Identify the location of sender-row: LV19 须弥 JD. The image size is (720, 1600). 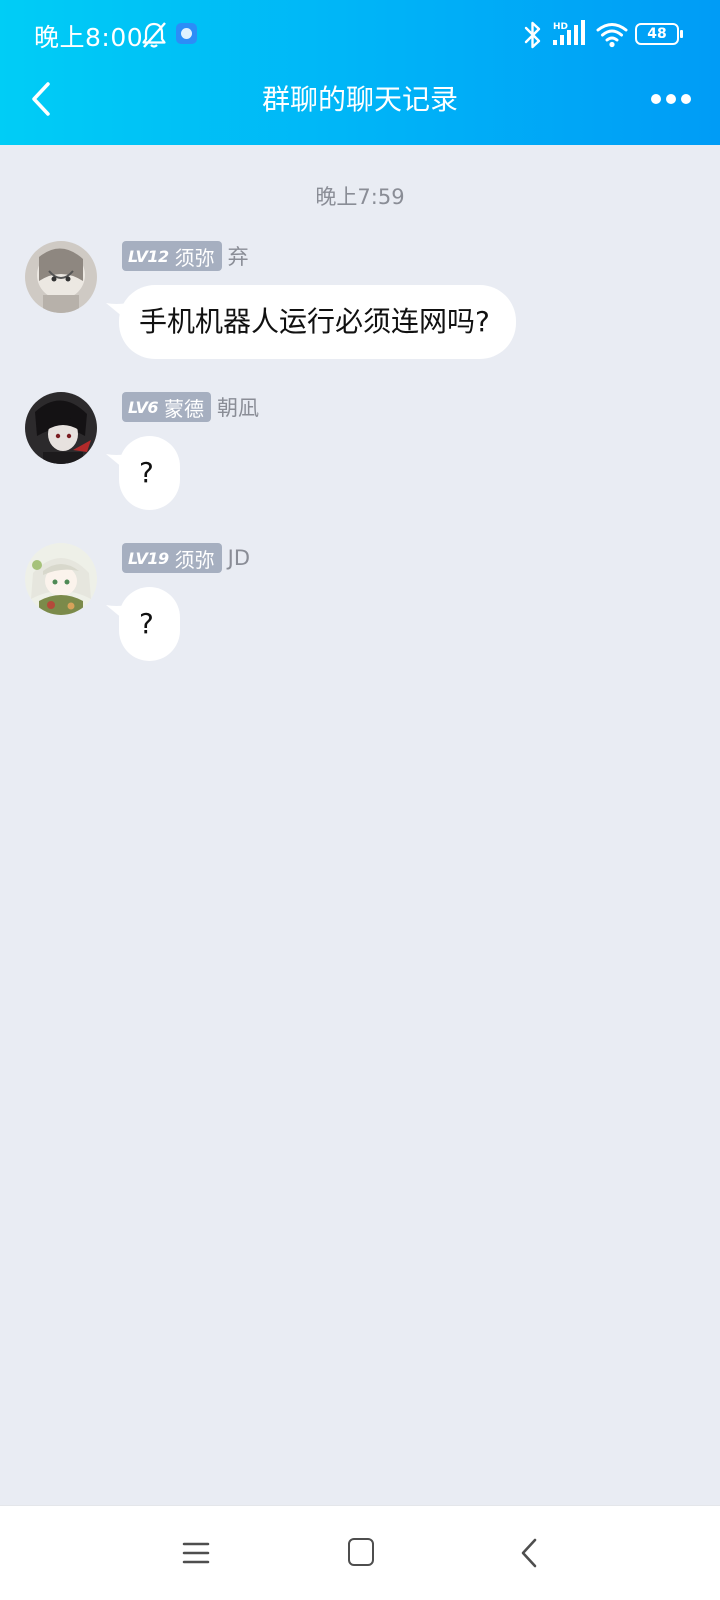
(186, 558).